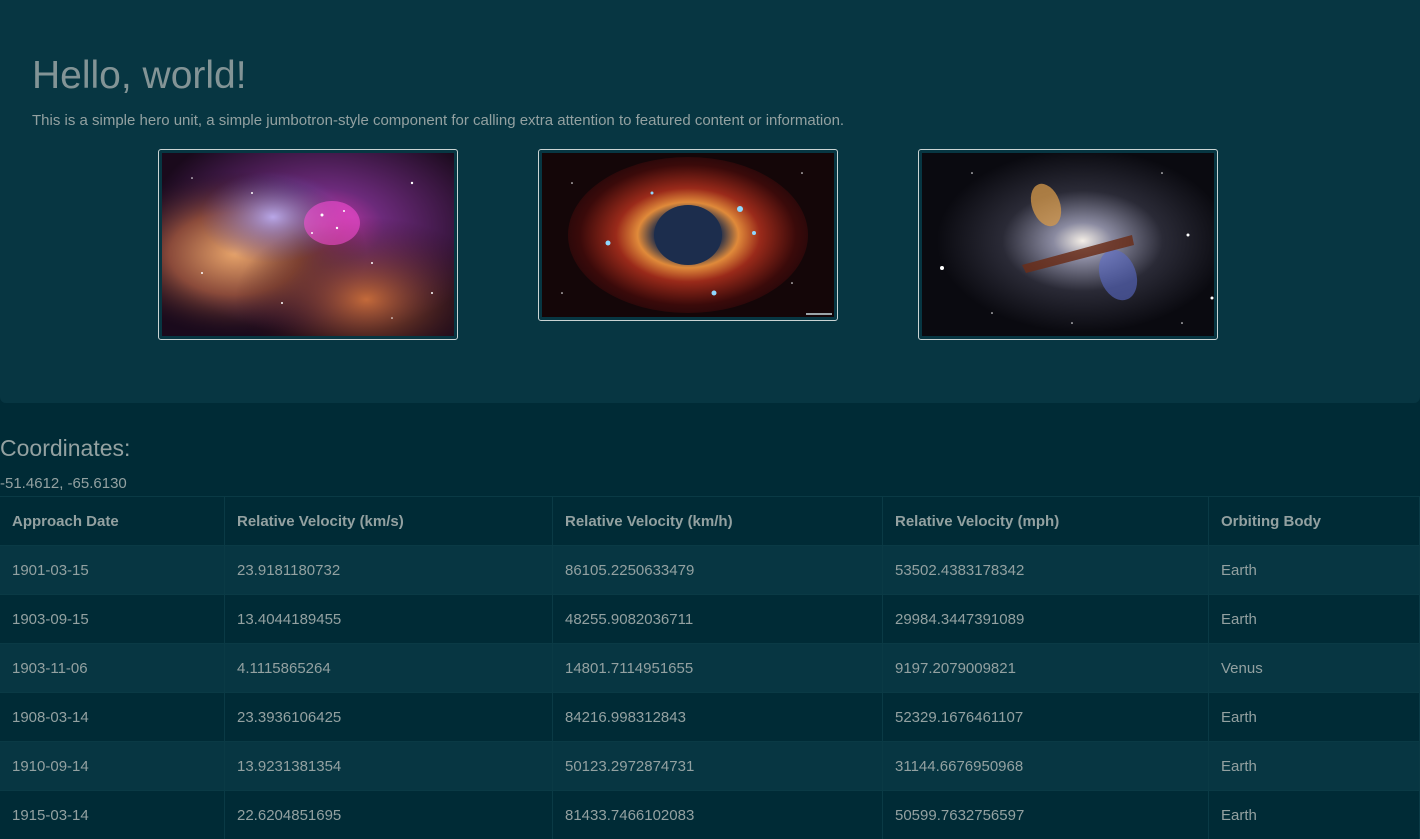 This screenshot has width=1420, height=839. What do you see at coordinates (389, 521) in the screenshot?
I see `header-velocity-kms: Relative Velocity (km/s)` at bounding box center [389, 521].